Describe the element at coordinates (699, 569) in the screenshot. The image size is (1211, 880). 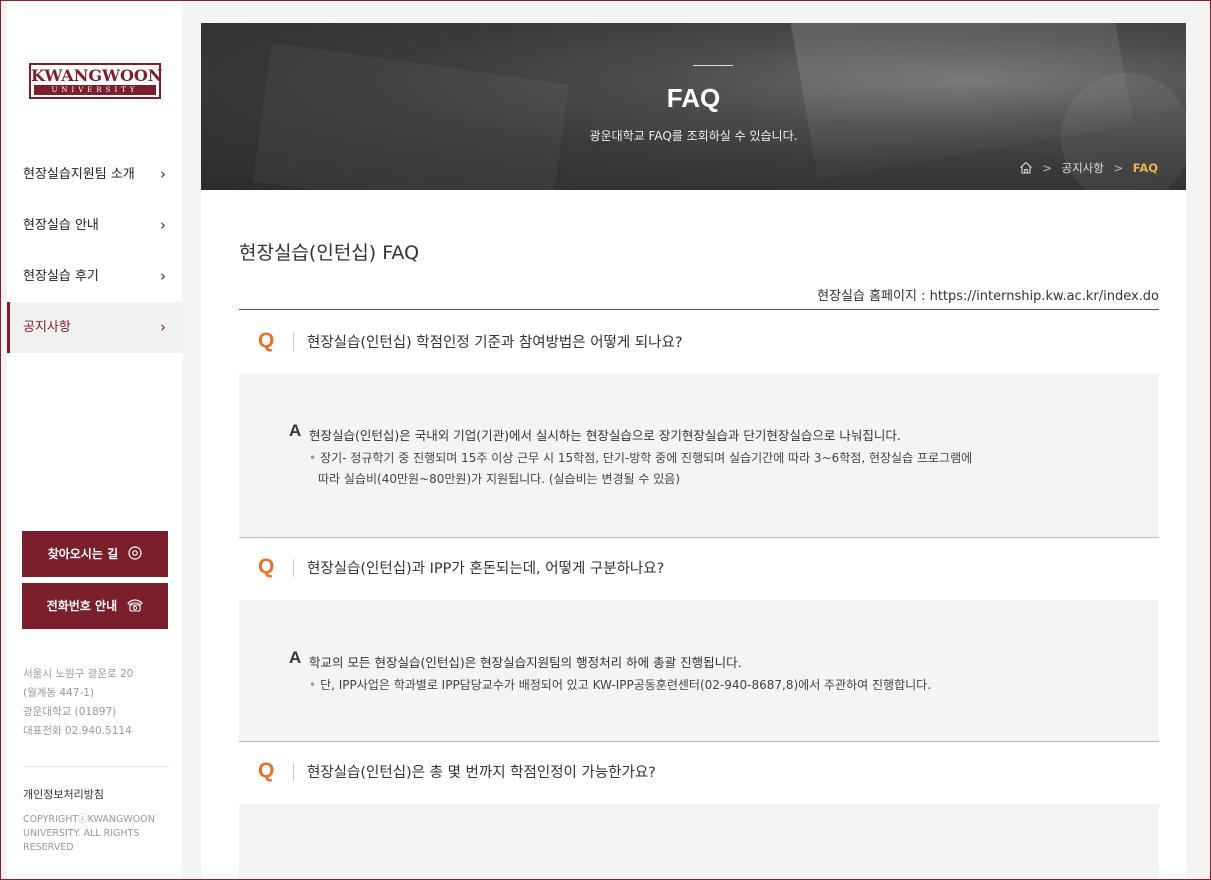
I see `faq-question-2: Q 현장실습(인턴십)과 IPP가 혼돈되는데, 어떻게 구분하나요?` at that location.